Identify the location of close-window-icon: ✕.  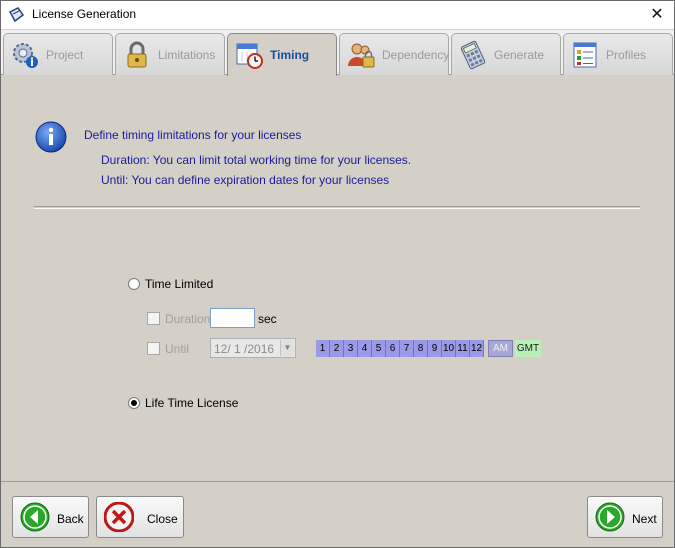
(657, 15).